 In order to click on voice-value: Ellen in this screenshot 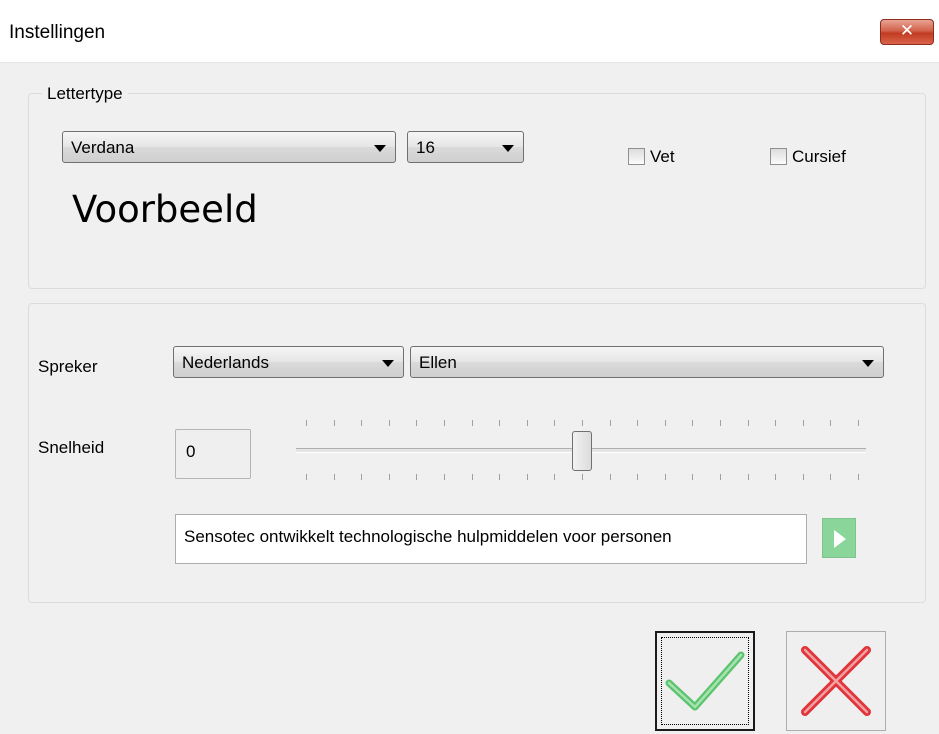, I will do `click(438, 362)`.